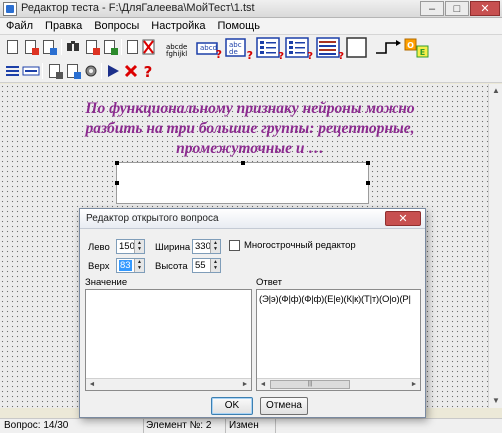 The width and height of the screenshot is (502, 433). I want to click on menu-questions: Вопросы, so click(116, 26).